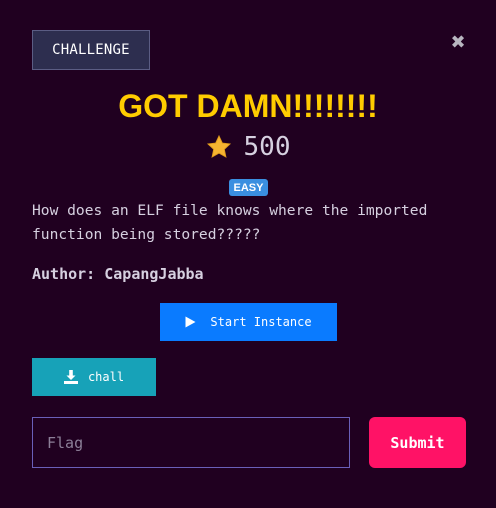 This screenshot has height=508, width=496. I want to click on challenge-title: GOT DAMN!!!!!!!!, so click(248, 106).